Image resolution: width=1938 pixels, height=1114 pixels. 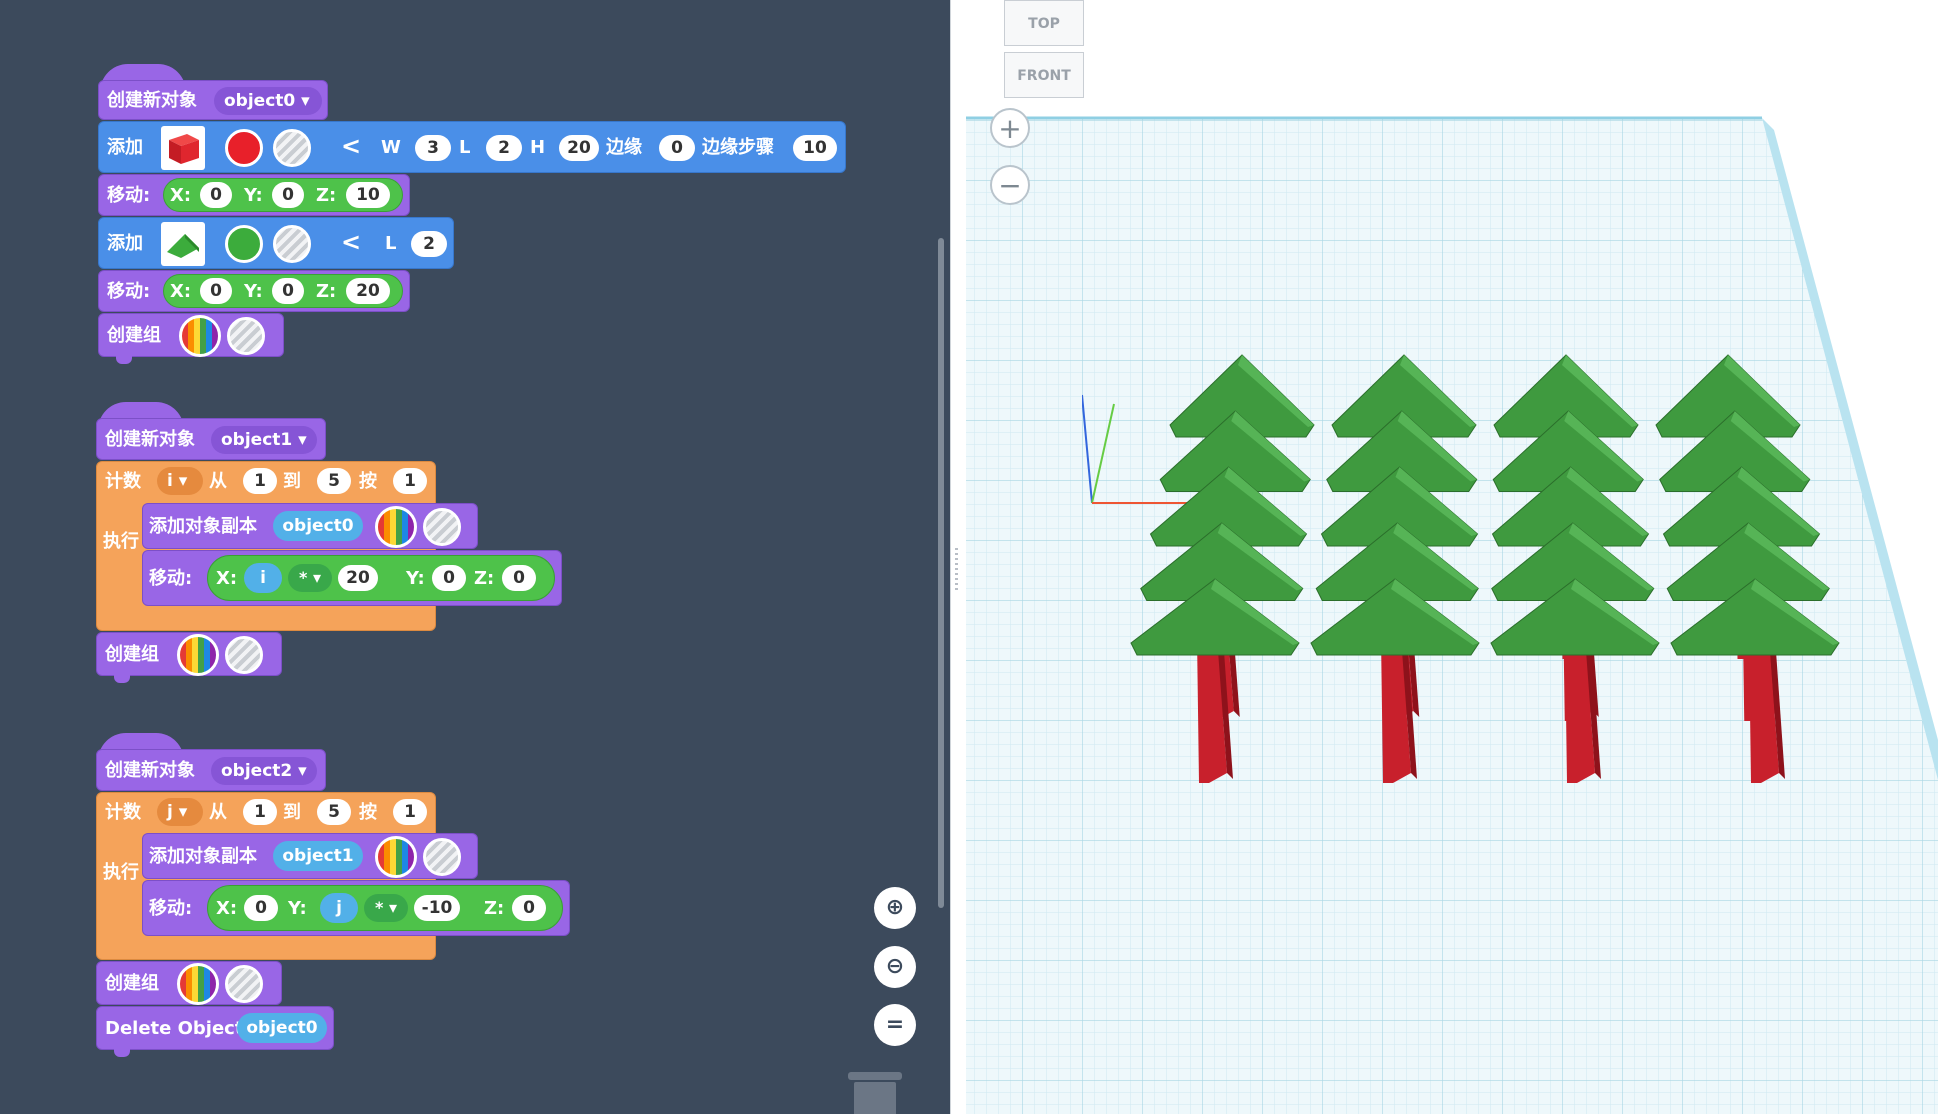 I want to click on move-block-i: 移动: X: i * ▾ 20 Y: 0 Z: 0, so click(x=352, y=578).